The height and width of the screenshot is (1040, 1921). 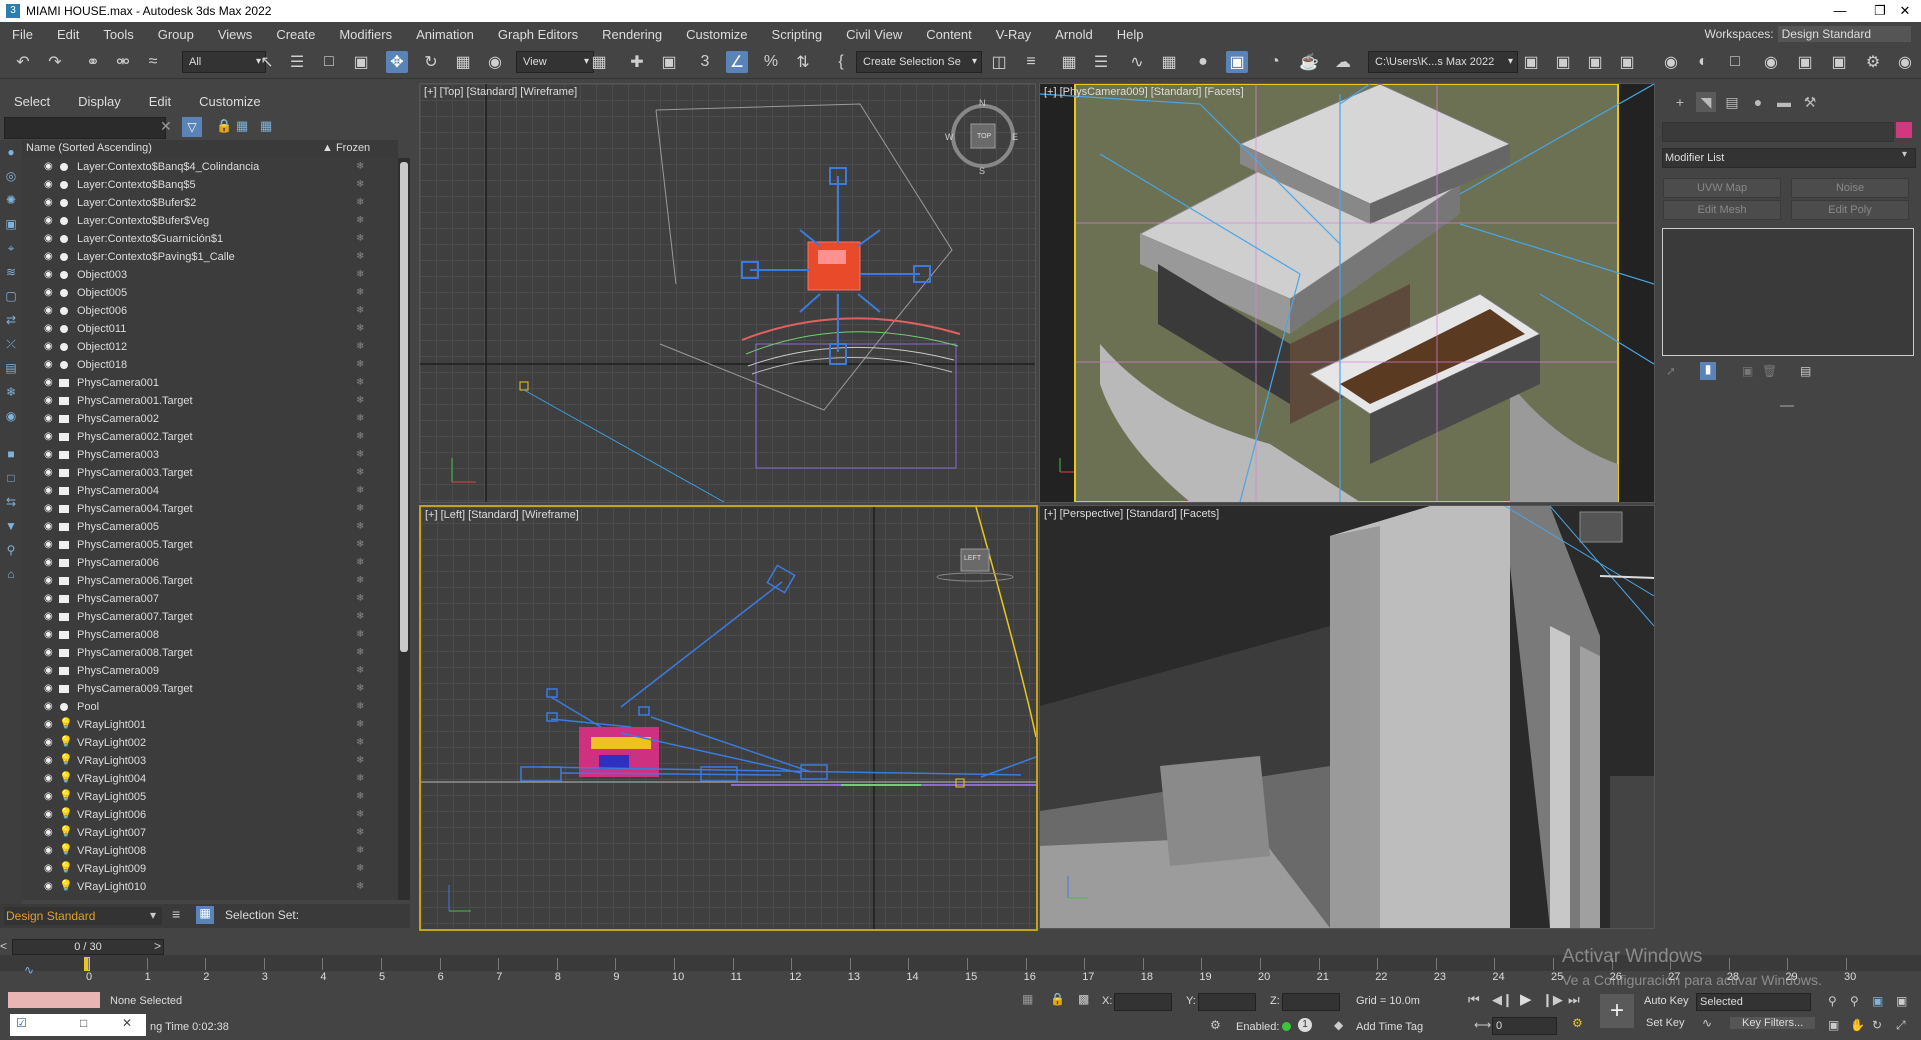 I want to click on x-coordinate-field, so click(x=1143, y=1002).